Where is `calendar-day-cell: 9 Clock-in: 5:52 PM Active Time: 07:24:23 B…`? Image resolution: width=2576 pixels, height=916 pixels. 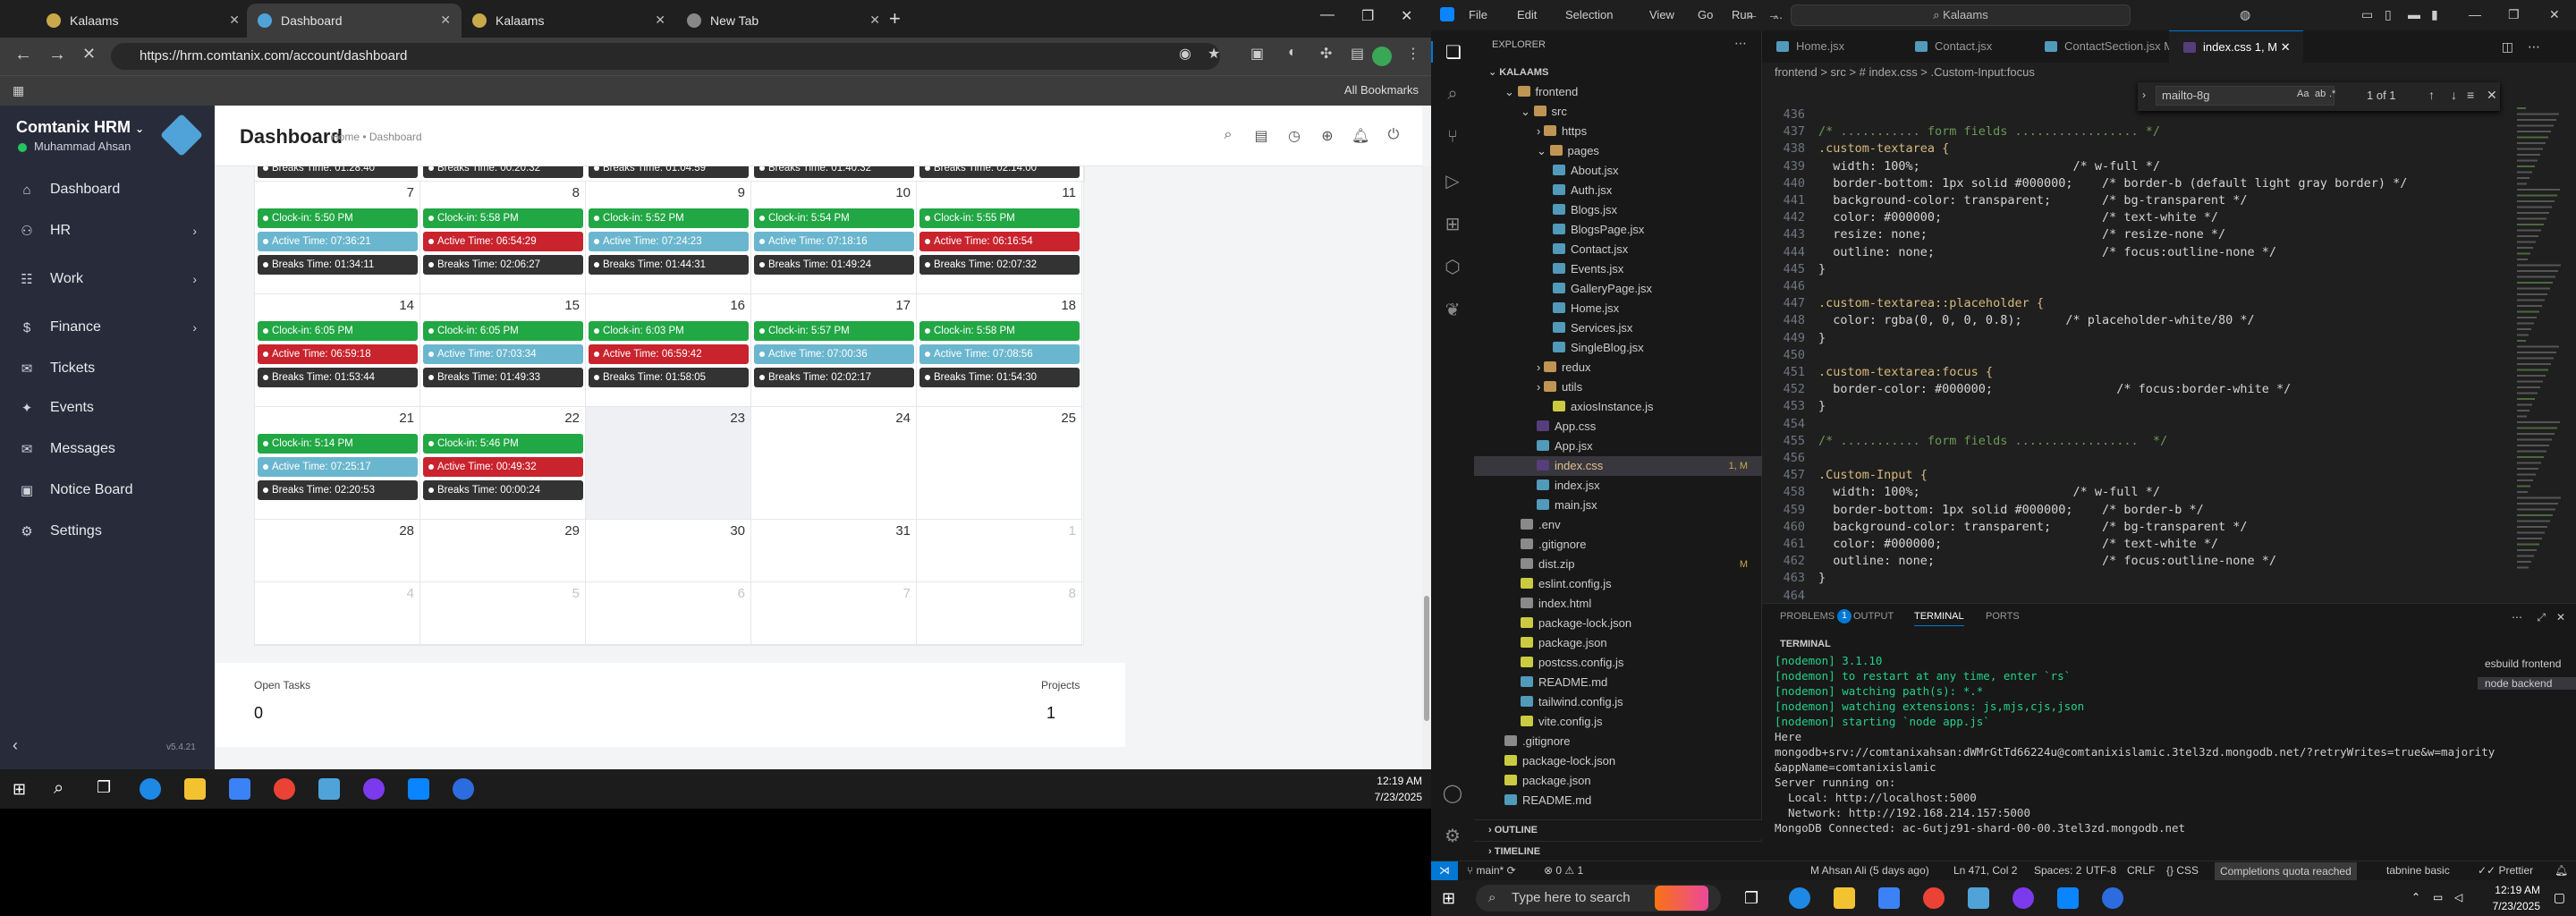 calendar-day-cell: 9 Clock-in: 5:52 PM Active Time: 07:24:23 B… is located at coordinates (668, 238).